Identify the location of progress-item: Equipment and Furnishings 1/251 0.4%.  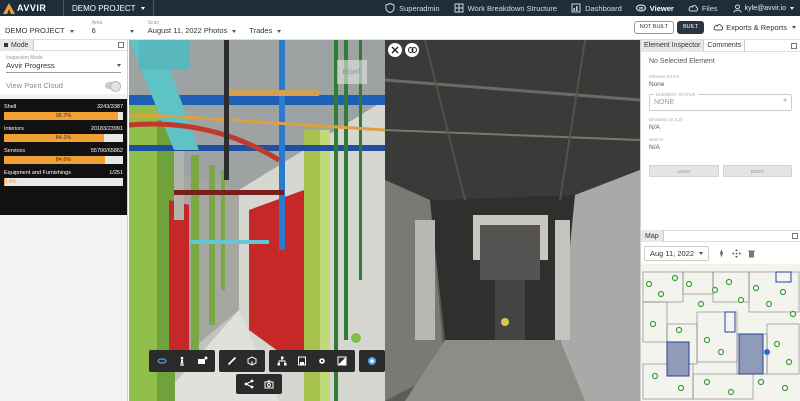
(63, 178).